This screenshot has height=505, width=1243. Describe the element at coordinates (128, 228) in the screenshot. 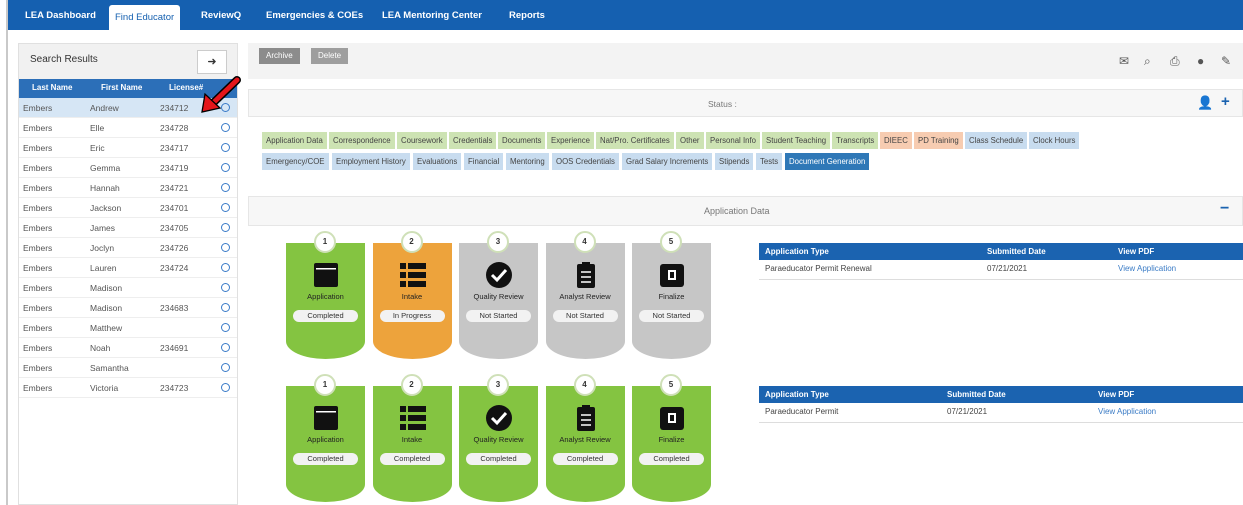

I see `result-row: Embers James 234705` at that location.